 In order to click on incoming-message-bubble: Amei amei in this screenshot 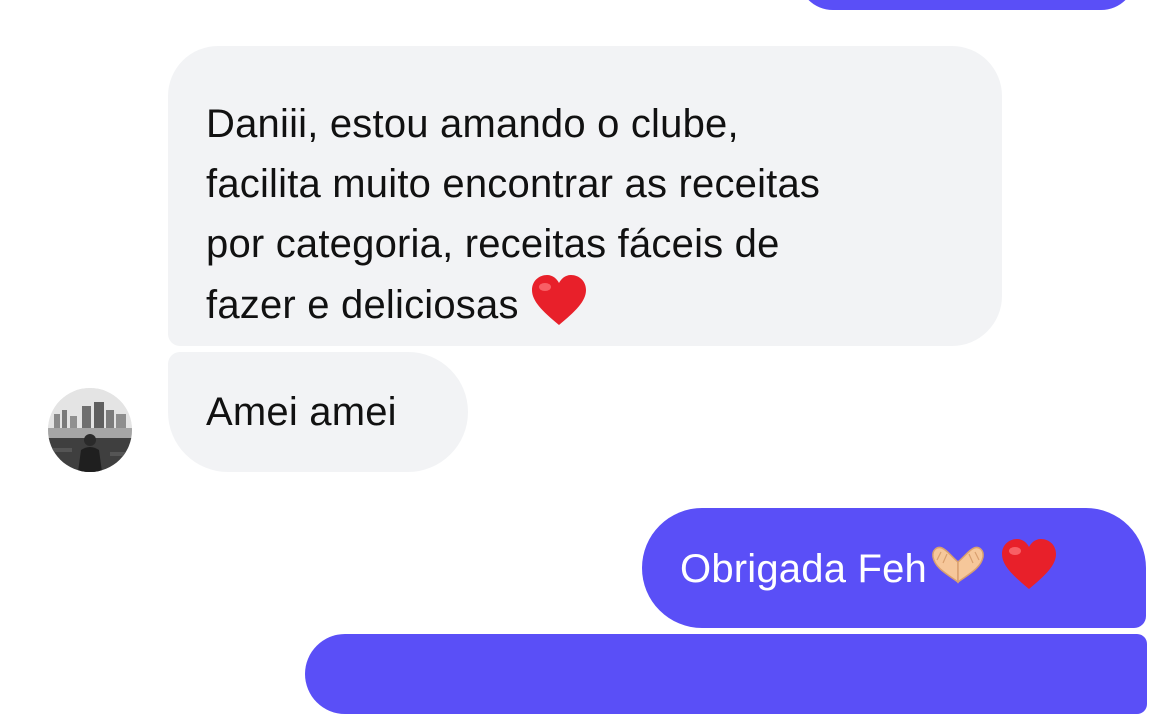, I will do `click(318, 412)`.